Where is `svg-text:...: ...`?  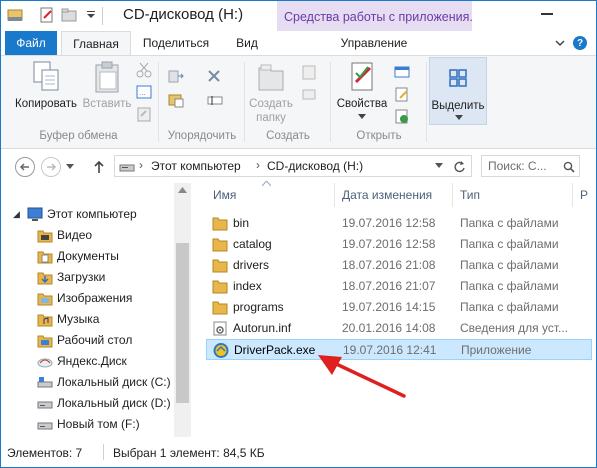
svg-text:...: ... is located at coordinates (142, 93).